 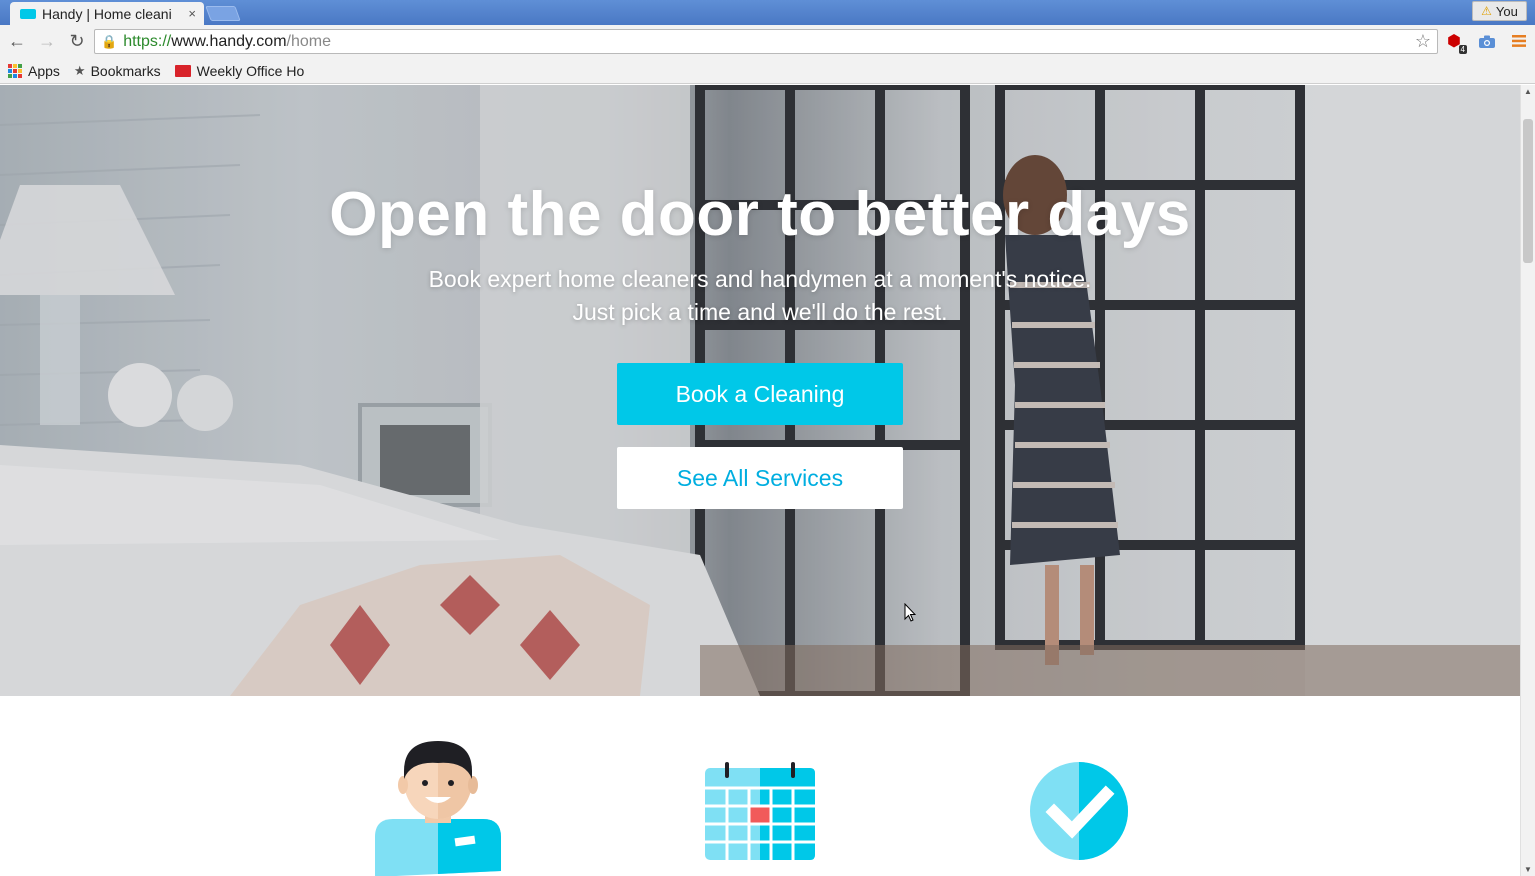 What do you see at coordinates (17, 42) in the screenshot?
I see `back-arrow-icon: ←` at bounding box center [17, 42].